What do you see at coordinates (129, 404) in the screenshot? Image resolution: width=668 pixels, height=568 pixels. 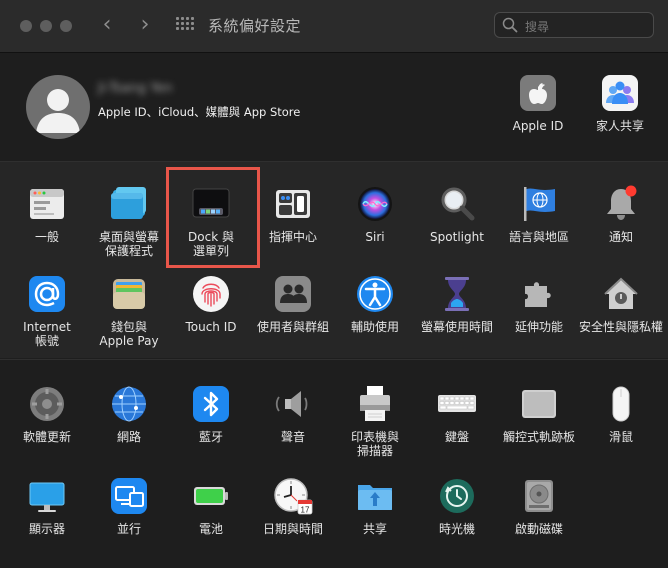 I see `network-icon` at bounding box center [129, 404].